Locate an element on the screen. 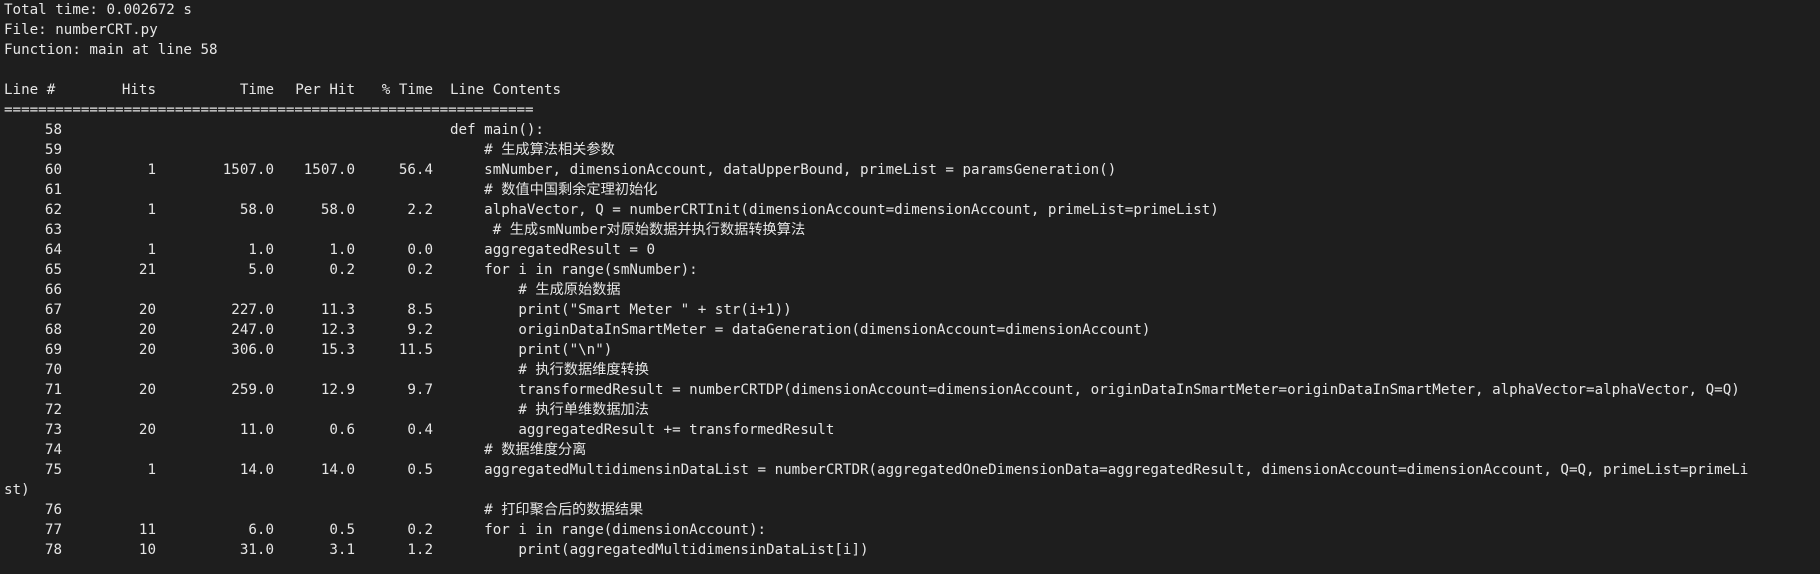 The image size is (1820, 574). row-line-contents: def main(): is located at coordinates (497, 130).